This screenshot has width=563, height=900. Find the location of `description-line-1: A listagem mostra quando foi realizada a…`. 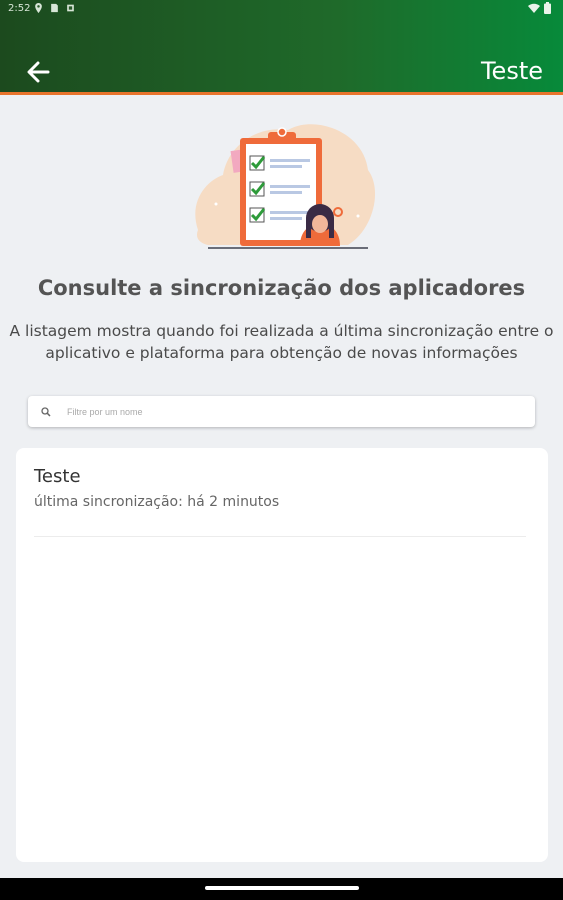

description-line-1: A listagem mostra quando foi realizada a… is located at coordinates (281, 331).